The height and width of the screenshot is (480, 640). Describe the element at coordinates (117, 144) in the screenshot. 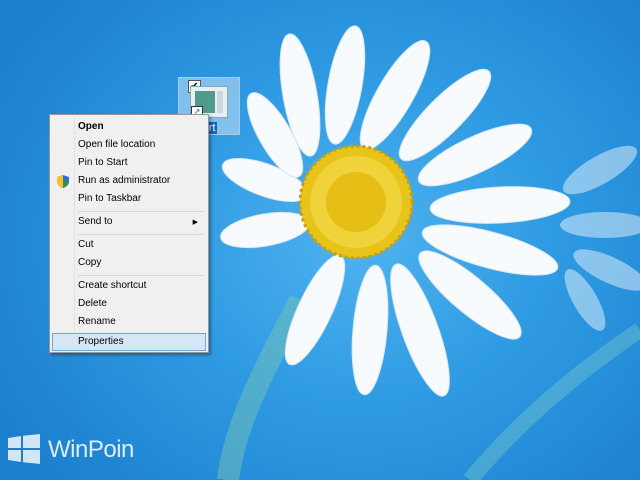

I see `menu-item-label: Open file location` at that location.